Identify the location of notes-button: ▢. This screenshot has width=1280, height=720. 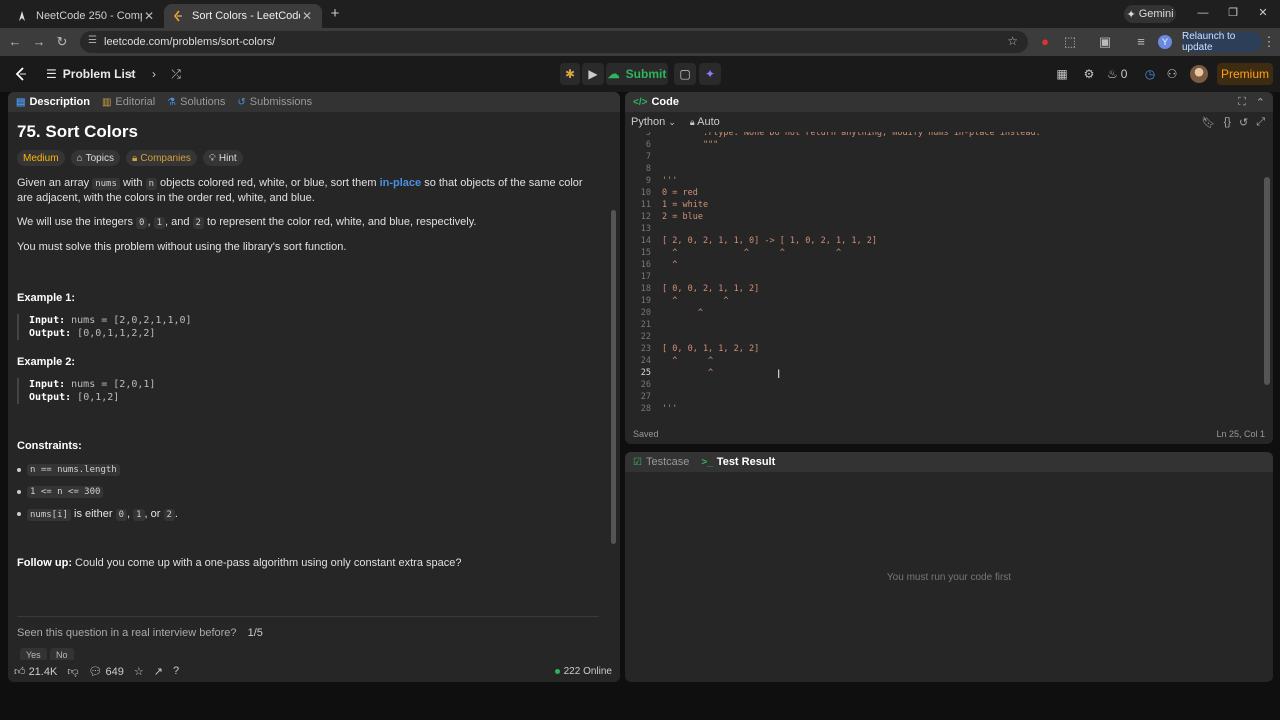
(685, 74).